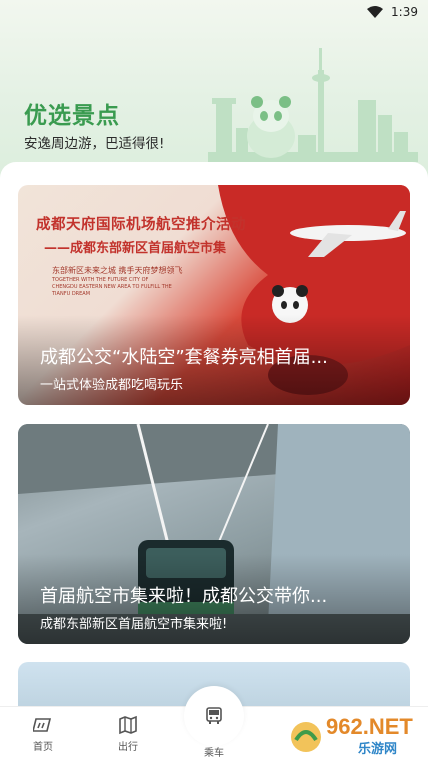 The width and height of the screenshot is (428, 761). What do you see at coordinates (128, 725) in the screenshot?
I see `map-icon` at bounding box center [128, 725].